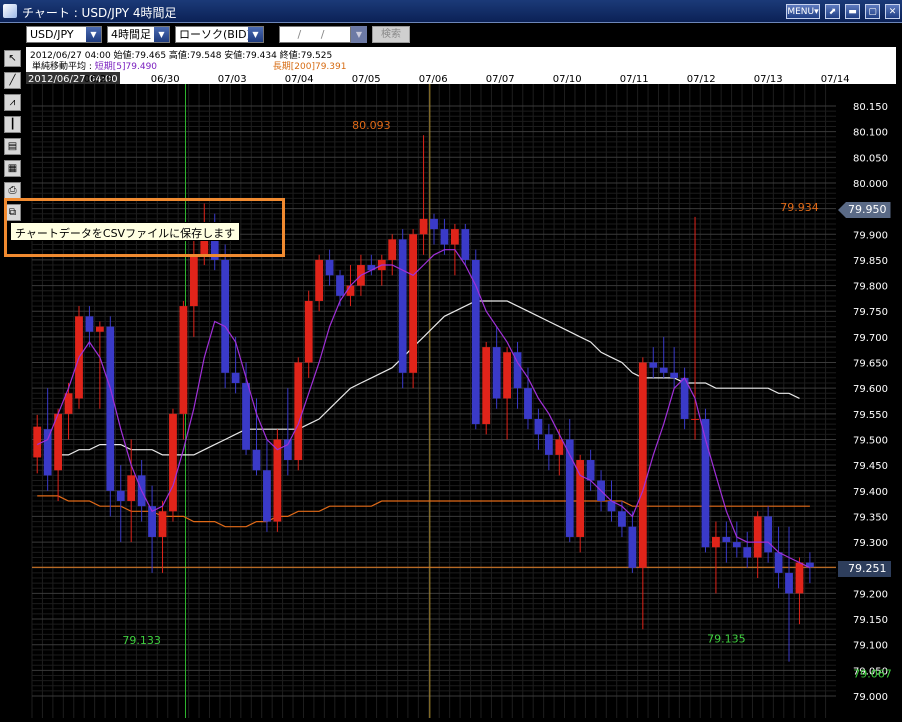 The width and height of the screenshot is (902, 722). I want to click on date-input: / /, so click(315, 34).